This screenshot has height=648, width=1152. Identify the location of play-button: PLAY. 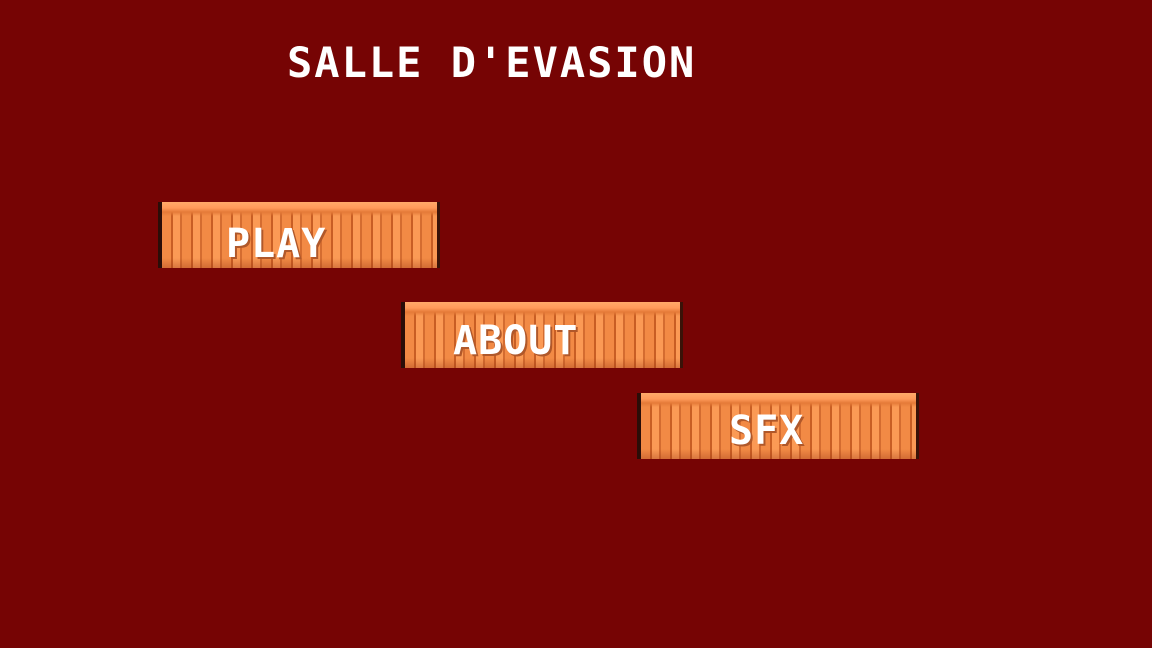
(299, 235).